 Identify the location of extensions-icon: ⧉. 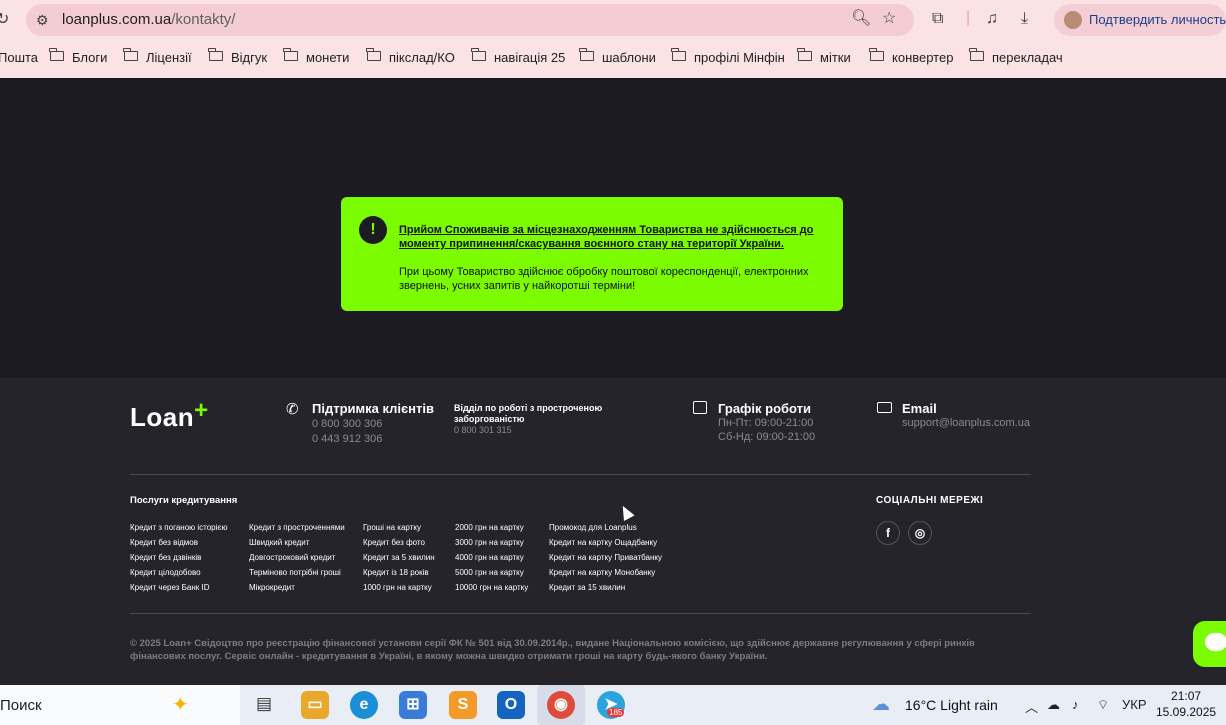
(937, 19).